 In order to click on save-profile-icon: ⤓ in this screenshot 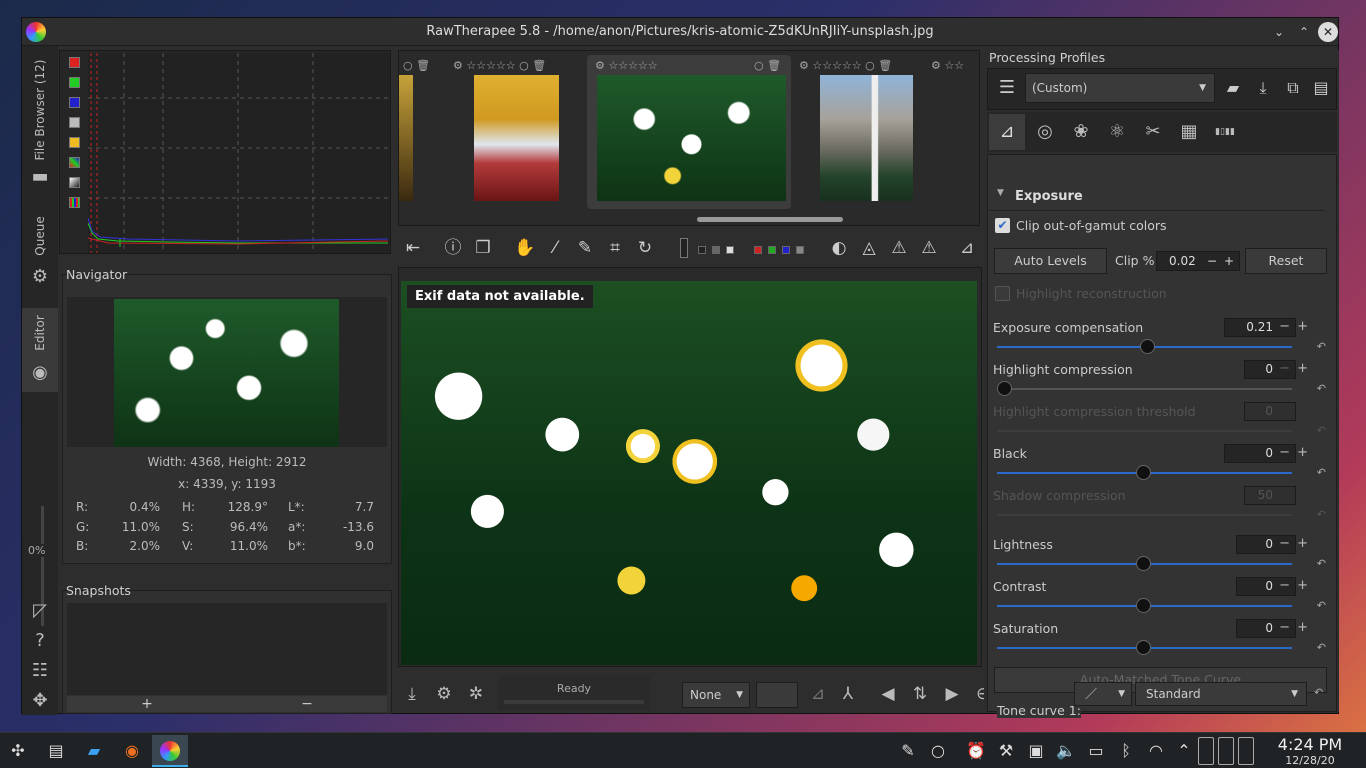, I will do `click(1263, 88)`.